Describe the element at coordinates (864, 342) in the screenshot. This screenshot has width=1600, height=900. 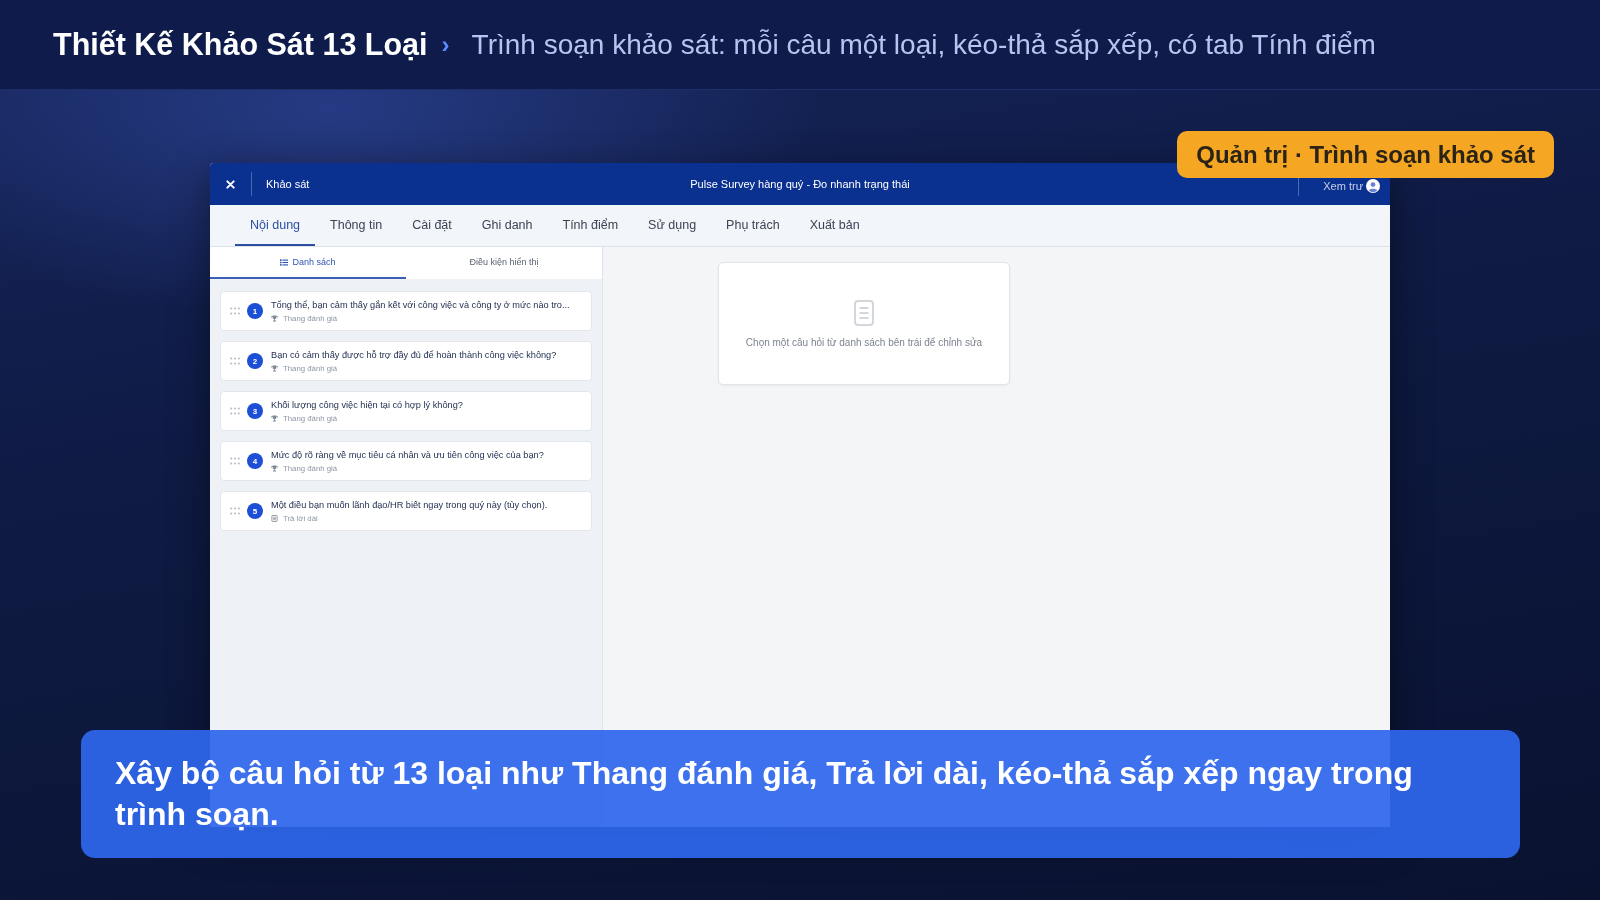
I see `empty-state-message: Chọn một câu hỏi từ danh sách bên trái để chỉnh sửa` at that location.